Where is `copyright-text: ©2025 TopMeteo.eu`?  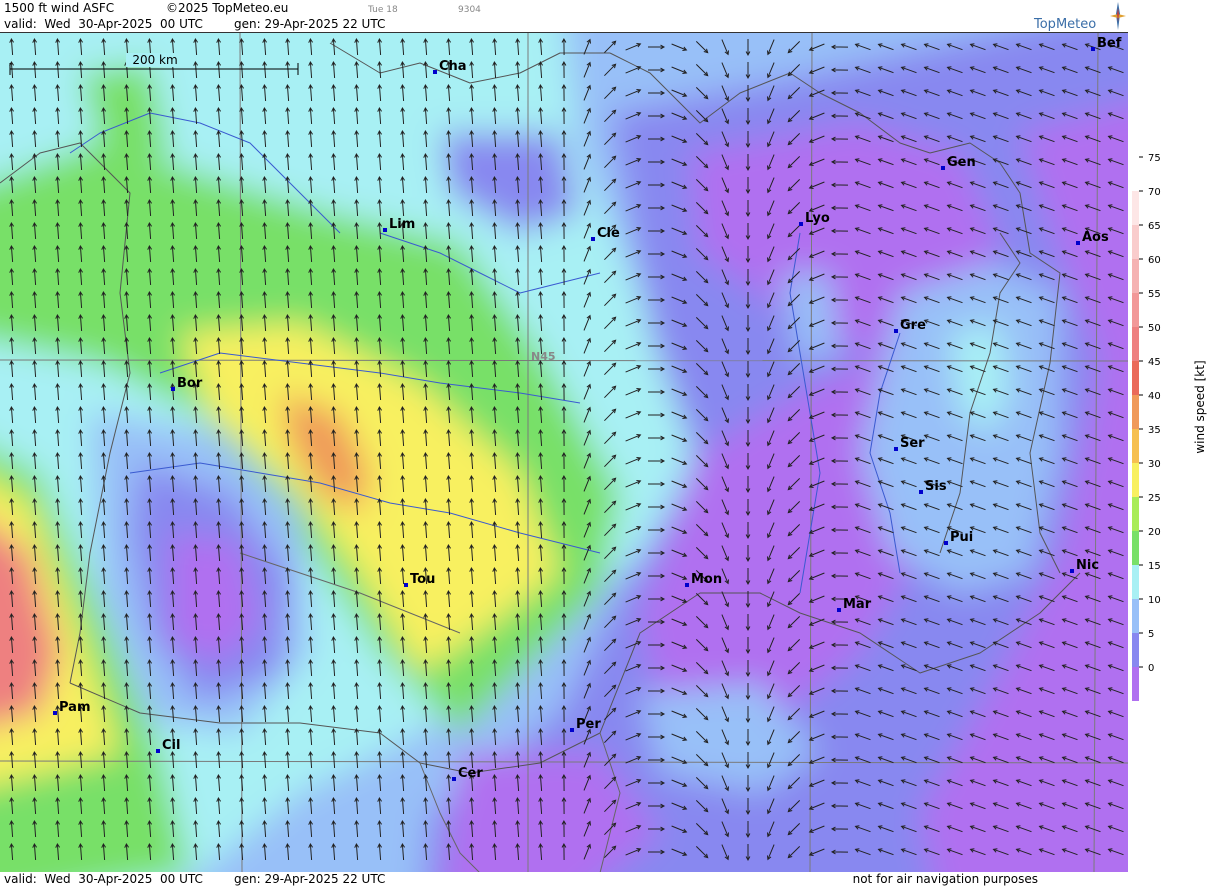 copyright-text: ©2025 TopMeteo.eu is located at coordinates (227, 8).